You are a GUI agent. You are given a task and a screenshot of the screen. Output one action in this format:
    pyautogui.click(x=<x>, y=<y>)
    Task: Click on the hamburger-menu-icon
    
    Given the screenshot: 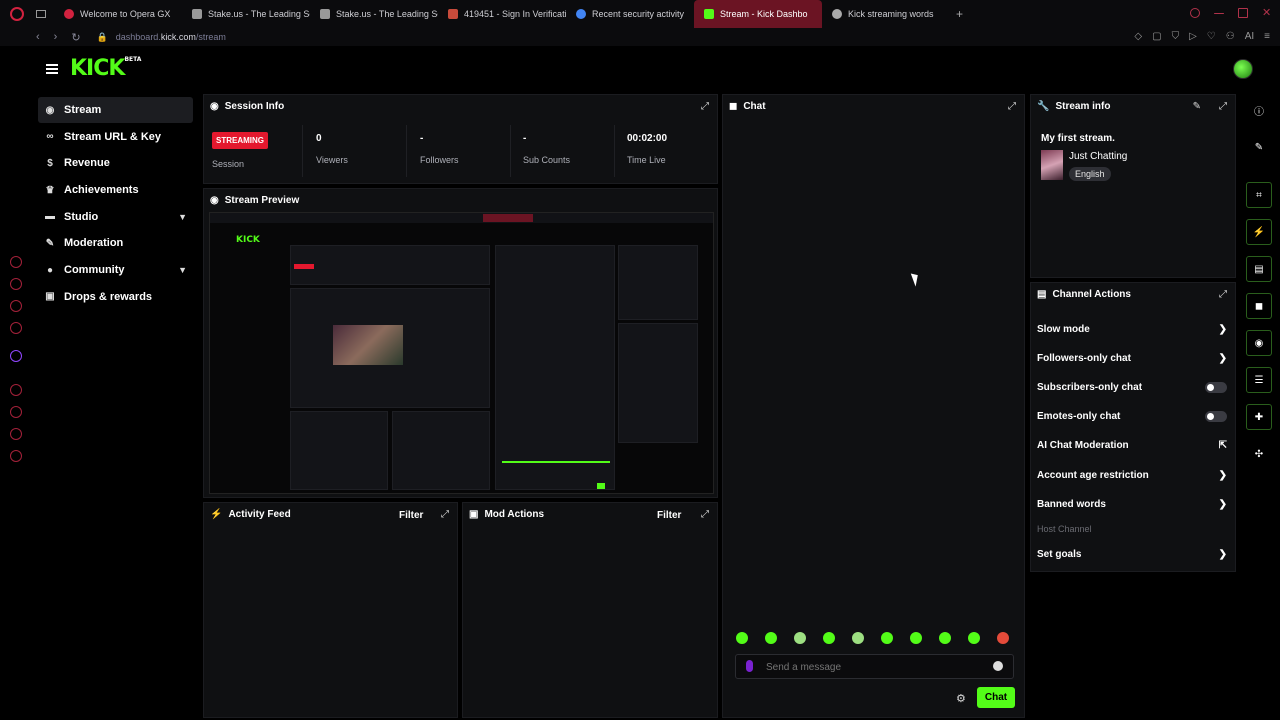 What is the action you would take?
    pyautogui.click(x=52, y=69)
    